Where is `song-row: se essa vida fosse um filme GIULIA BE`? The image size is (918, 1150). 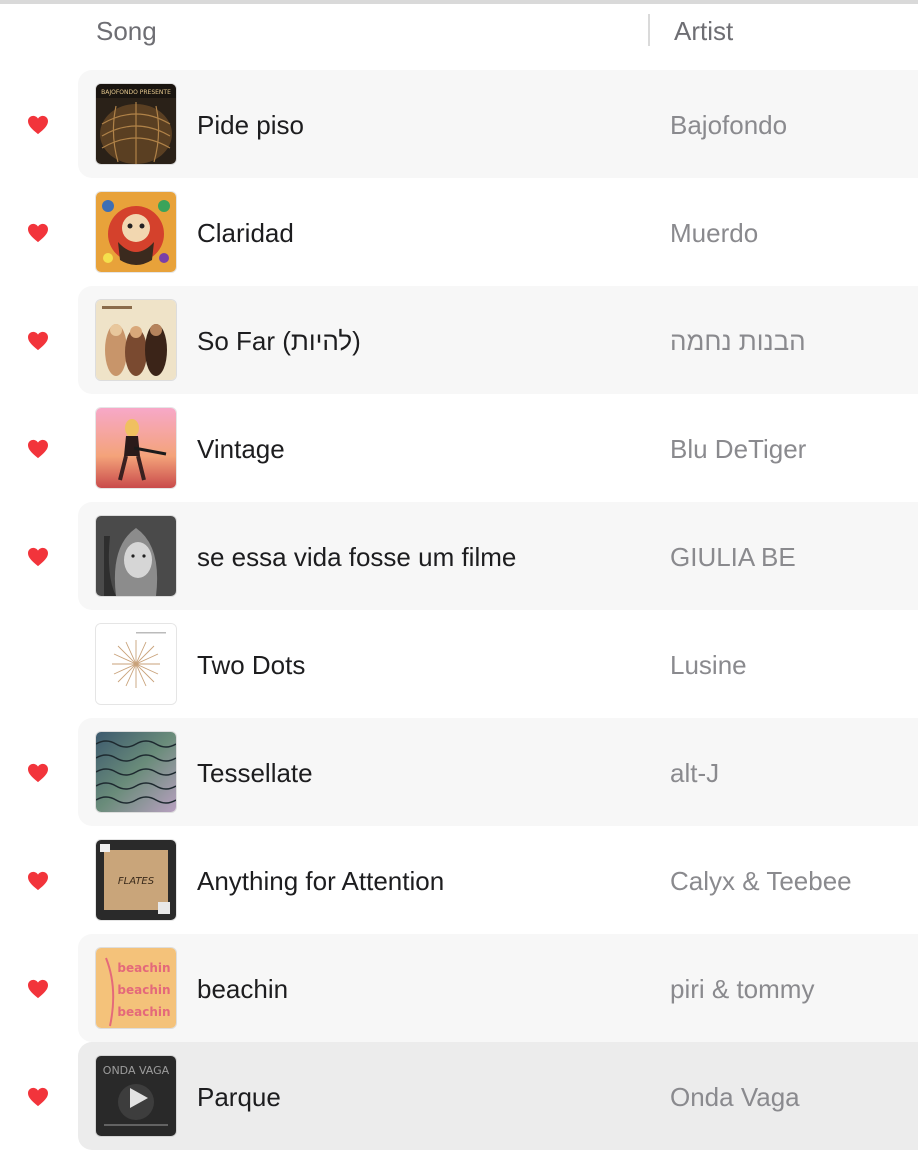
song-row: se essa vida fosse um filme GIULIA BE is located at coordinates (459, 556).